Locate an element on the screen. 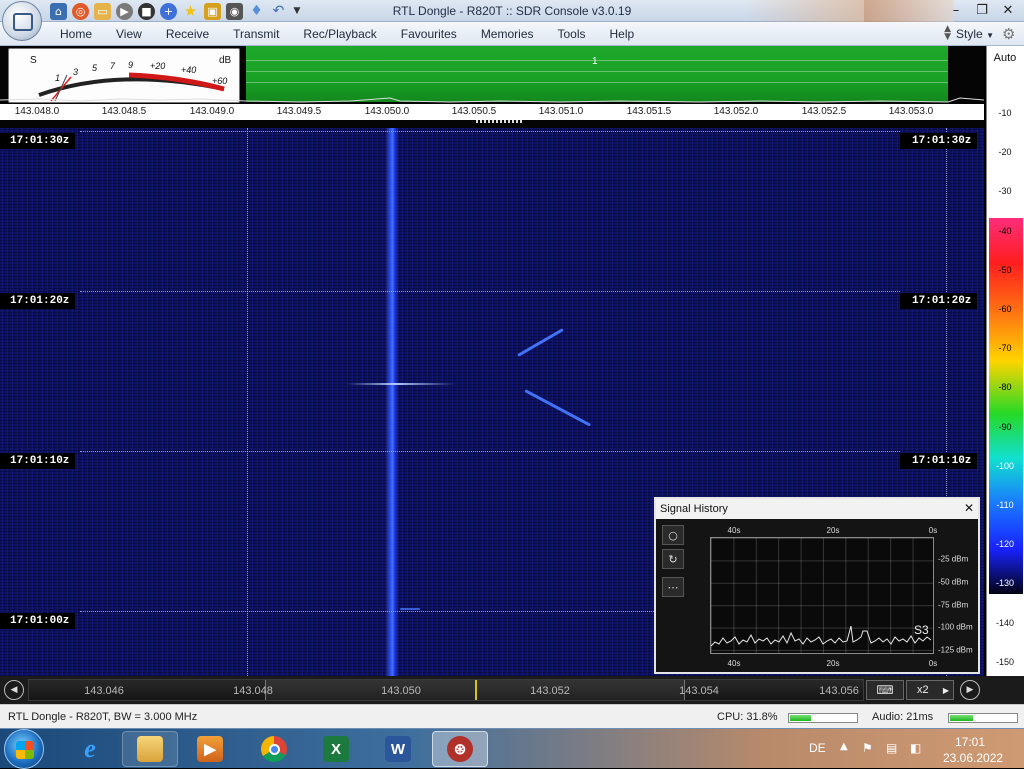  zoom-selector: x2 ▶ is located at coordinates (930, 690).